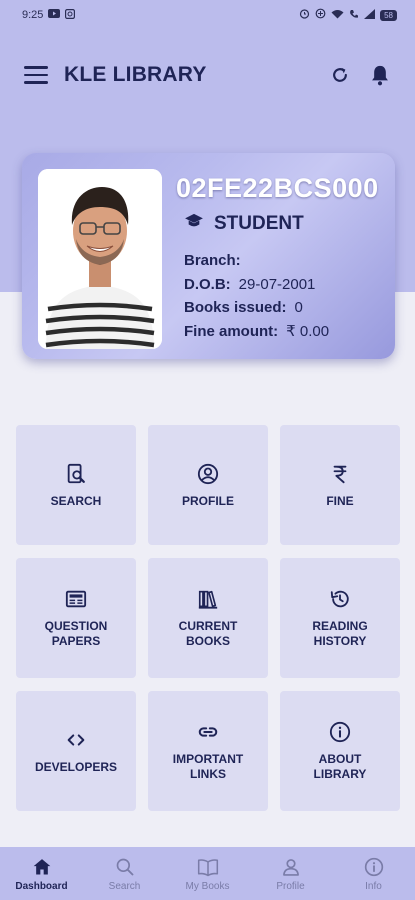  Describe the element at coordinates (340, 633) in the screenshot. I see `tile-reading-history-label: READING HISTORY` at that location.